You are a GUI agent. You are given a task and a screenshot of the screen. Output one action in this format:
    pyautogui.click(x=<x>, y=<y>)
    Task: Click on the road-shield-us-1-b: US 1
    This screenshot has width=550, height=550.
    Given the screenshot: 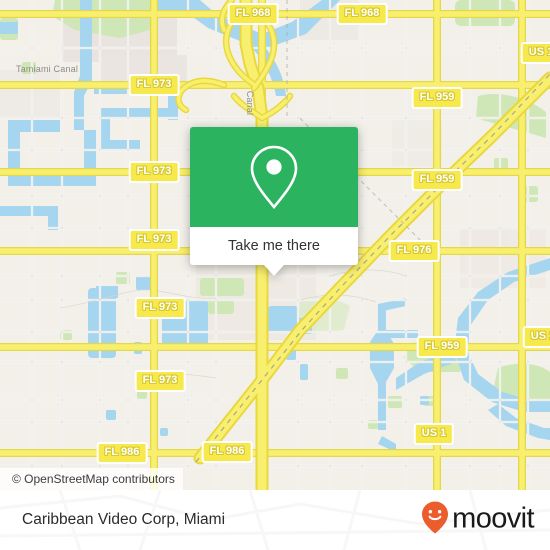 What is the action you would take?
    pyautogui.click(x=536, y=337)
    